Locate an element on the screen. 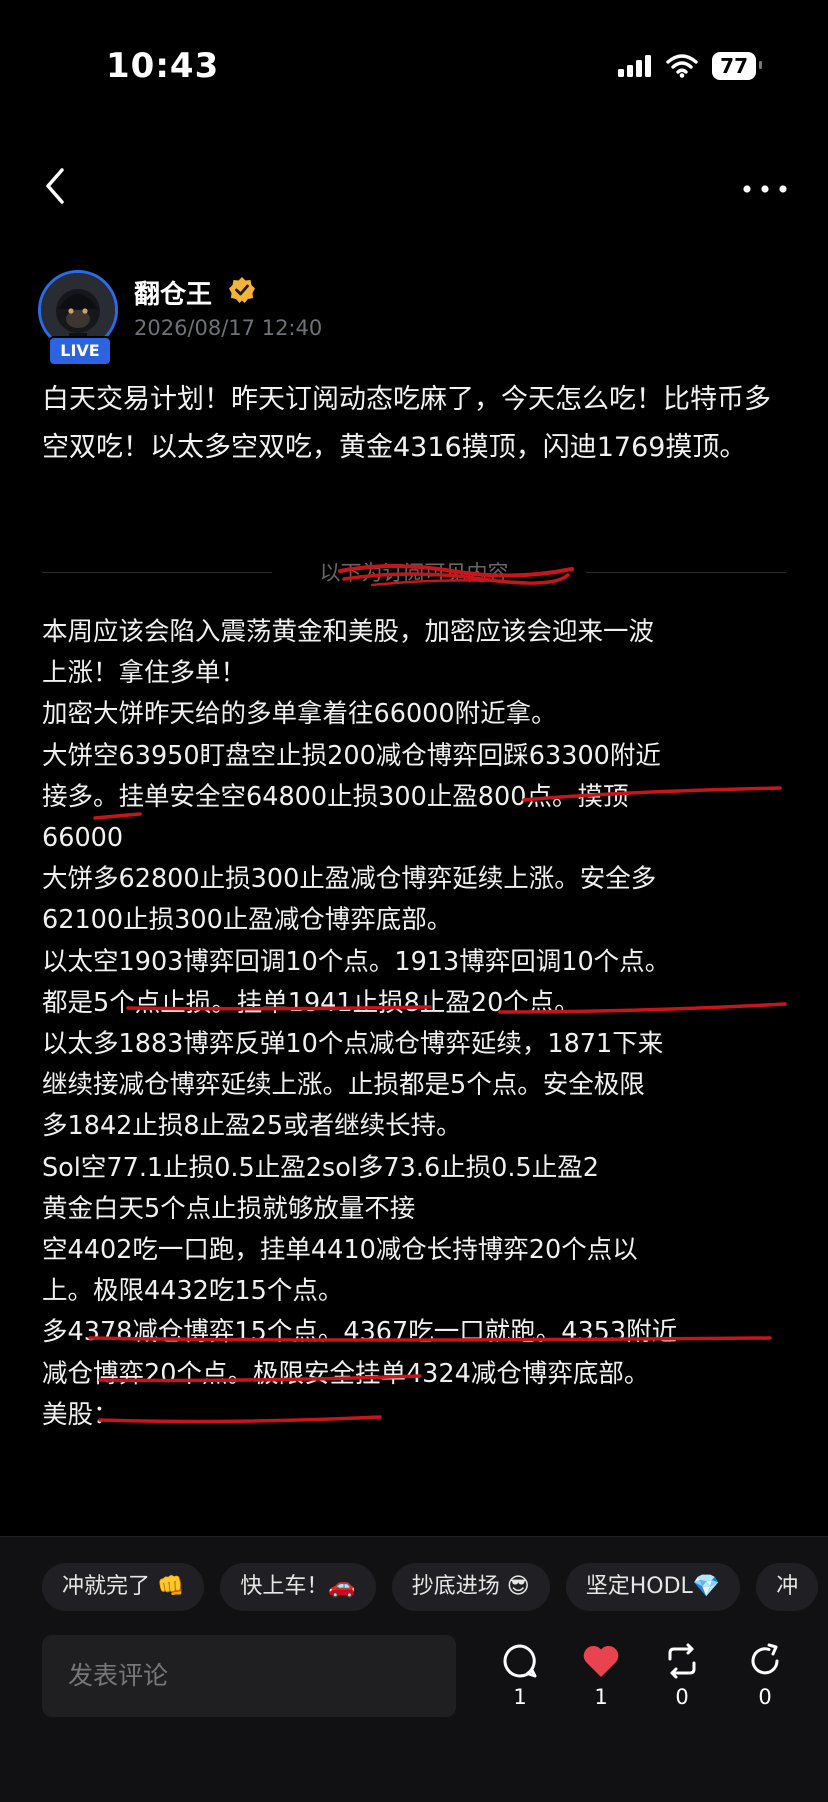 The width and height of the screenshot is (828, 1802). more-icon is located at coordinates (765, 189).